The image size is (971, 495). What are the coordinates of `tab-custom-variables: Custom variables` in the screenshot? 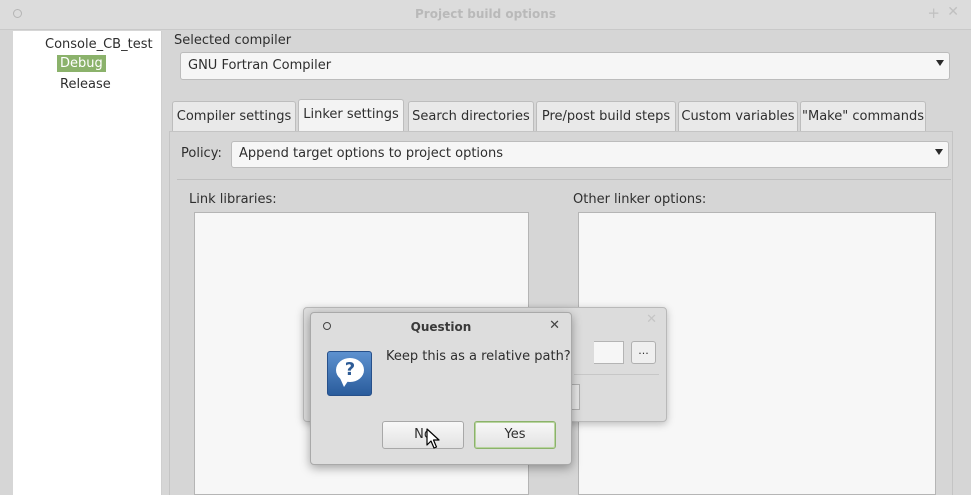 It's located at (738, 116).